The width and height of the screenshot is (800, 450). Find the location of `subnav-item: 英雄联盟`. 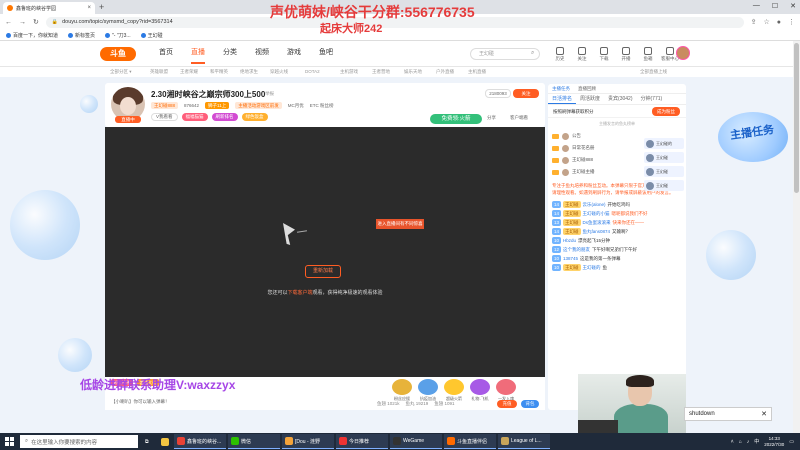

subnav-item: 英雄联盟 is located at coordinates (159, 72).